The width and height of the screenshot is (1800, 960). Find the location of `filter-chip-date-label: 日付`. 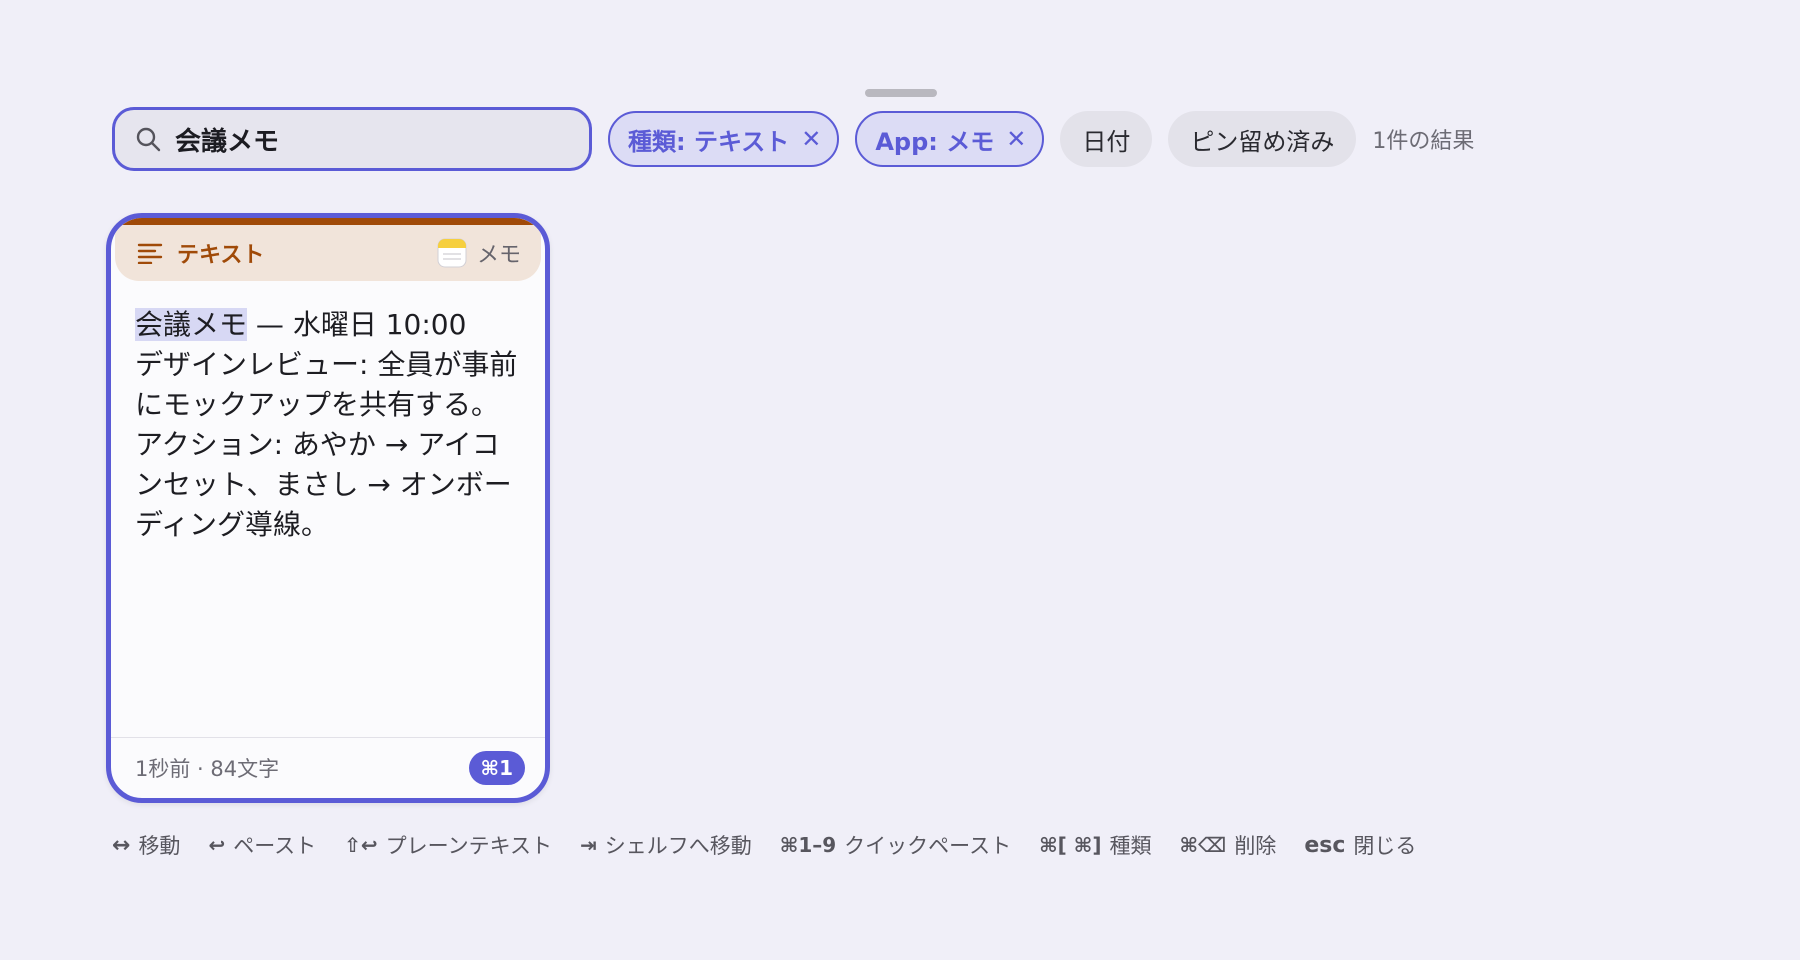

filter-chip-date-label: 日付 is located at coordinates (1106, 141).